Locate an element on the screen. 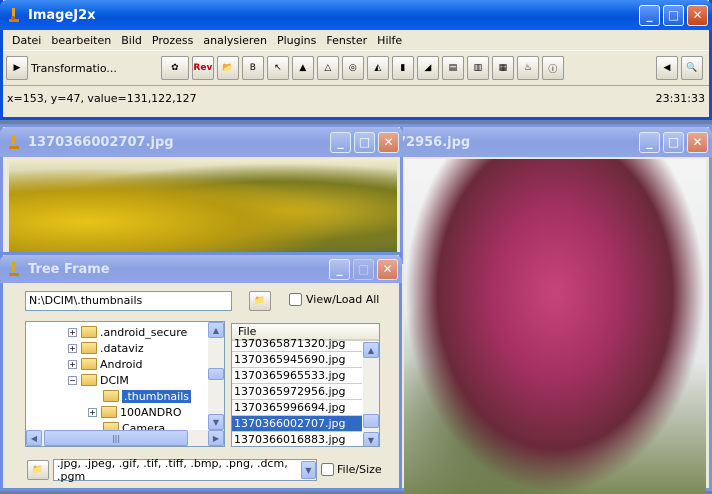 The height and width of the screenshot is (494, 712). main-window-title: ImageJ2x is located at coordinates (62, 15).